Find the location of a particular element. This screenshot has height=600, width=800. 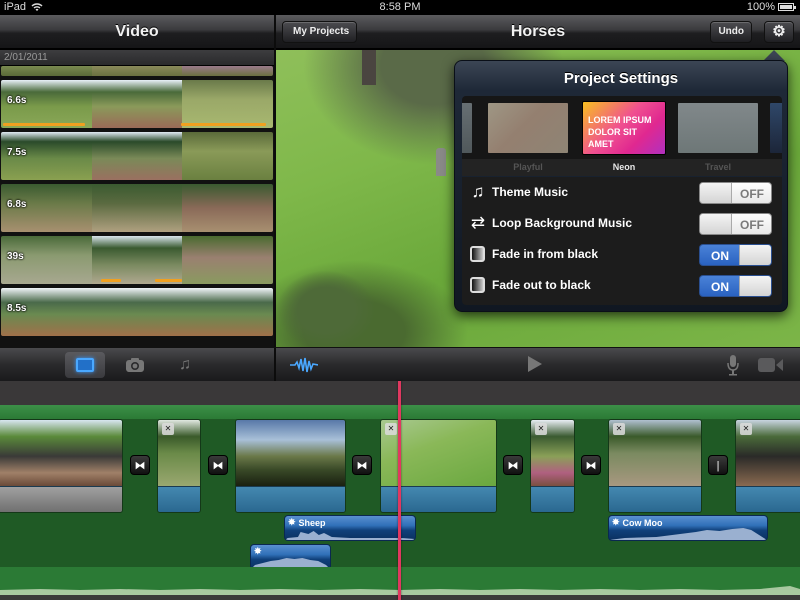

undo-button: Undo is located at coordinates (731, 32).